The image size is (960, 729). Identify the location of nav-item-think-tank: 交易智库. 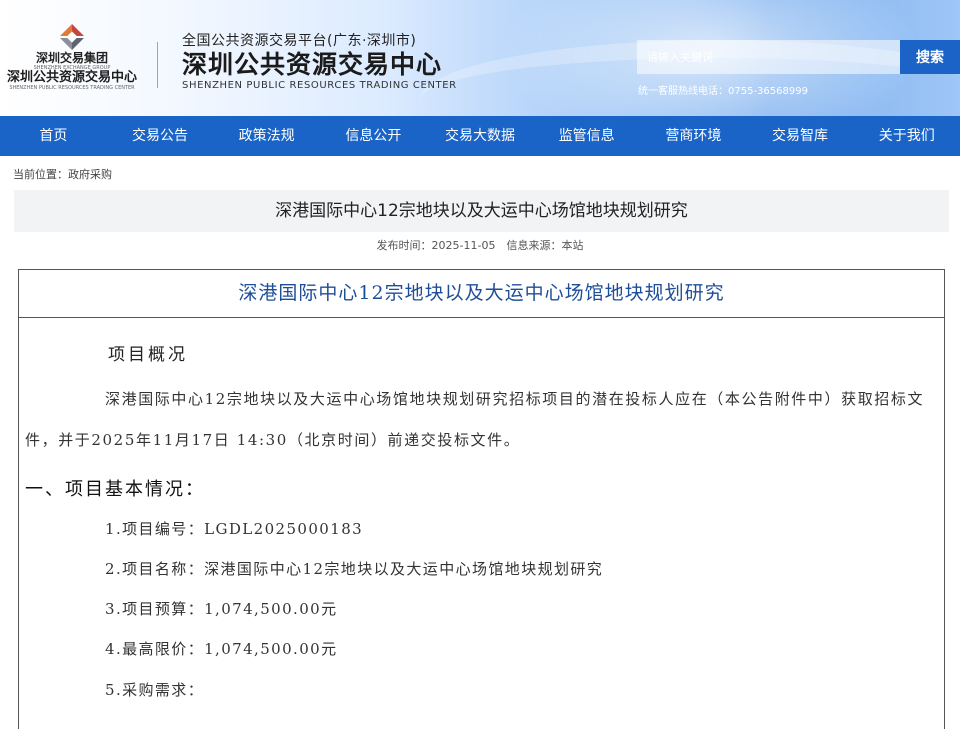
(800, 136).